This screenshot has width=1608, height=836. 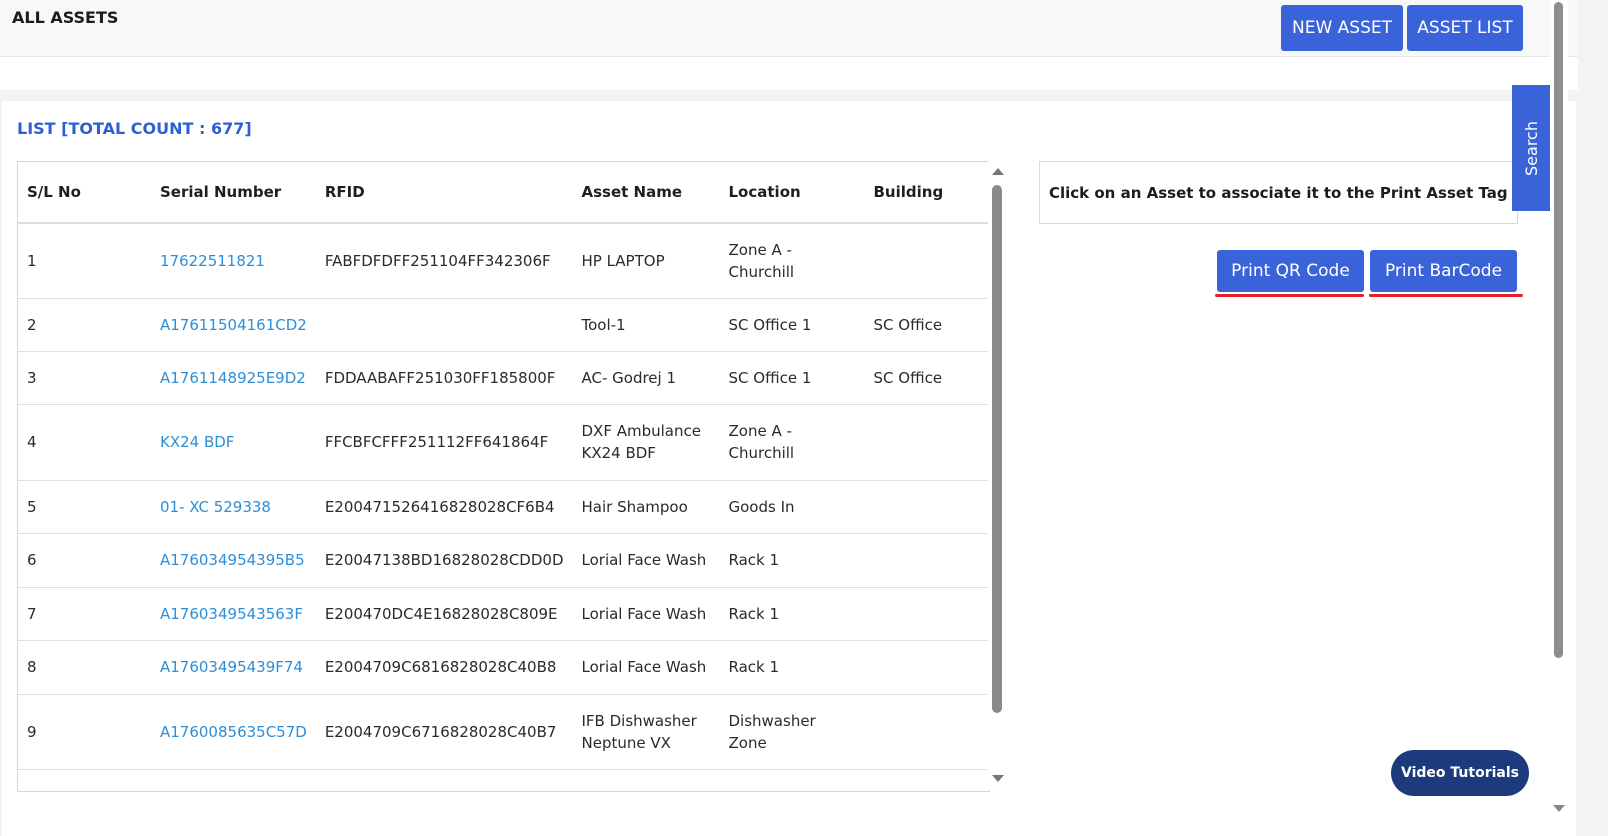 What do you see at coordinates (444, 193) in the screenshot?
I see `column-header-rfid: RFID` at bounding box center [444, 193].